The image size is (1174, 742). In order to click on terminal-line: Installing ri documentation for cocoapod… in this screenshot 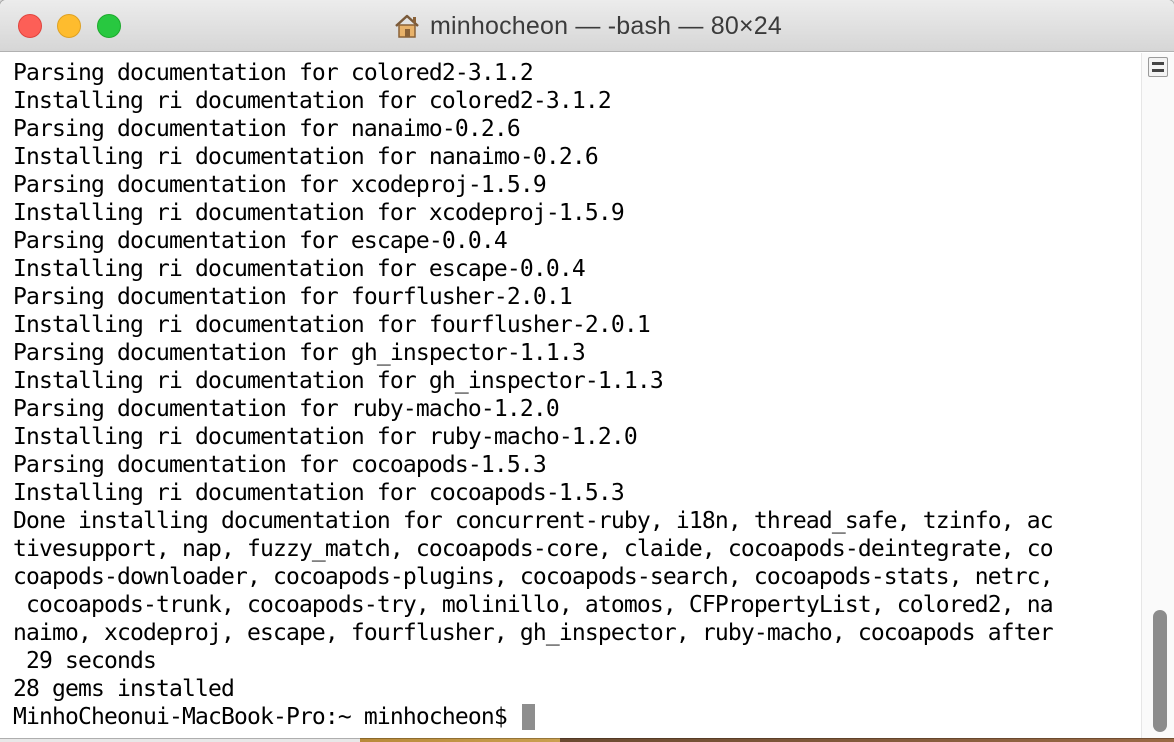, I will do `click(319, 493)`.